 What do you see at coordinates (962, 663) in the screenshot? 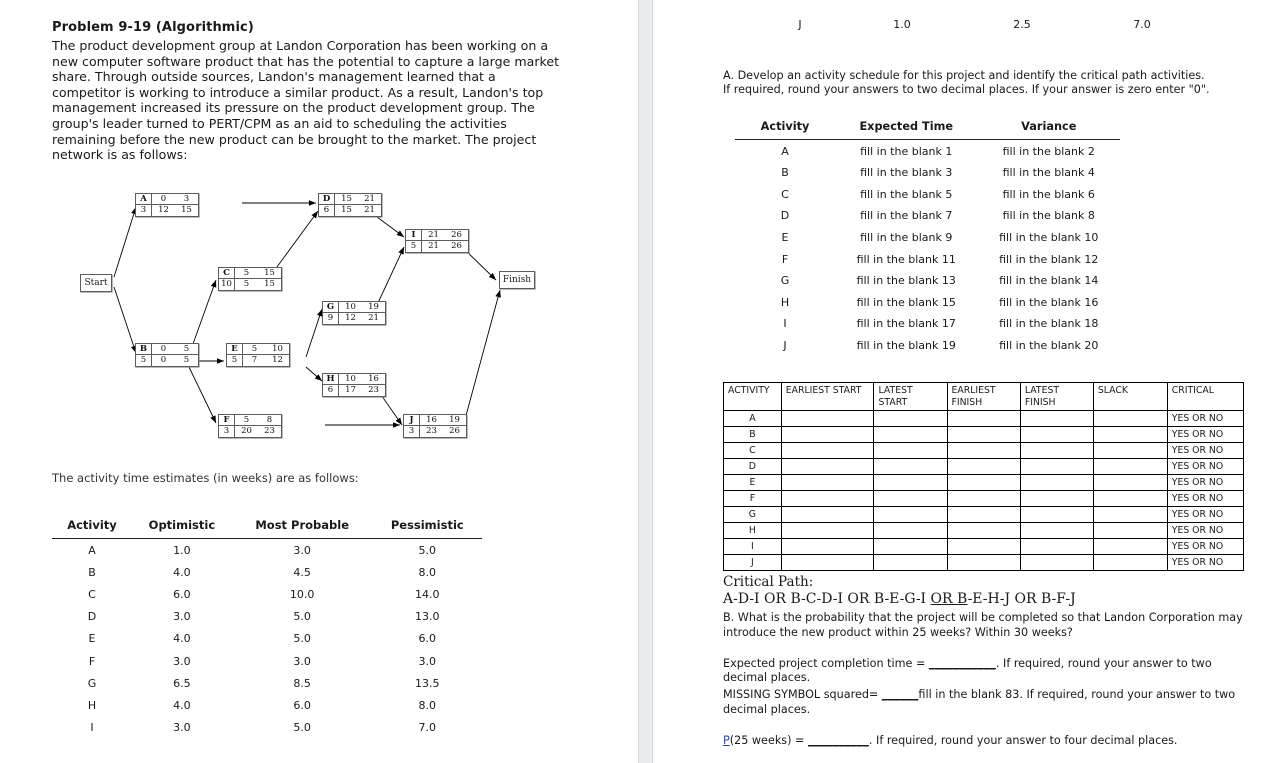
I see `expected-completion-blank: ___________` at bounding box center [962, 663].